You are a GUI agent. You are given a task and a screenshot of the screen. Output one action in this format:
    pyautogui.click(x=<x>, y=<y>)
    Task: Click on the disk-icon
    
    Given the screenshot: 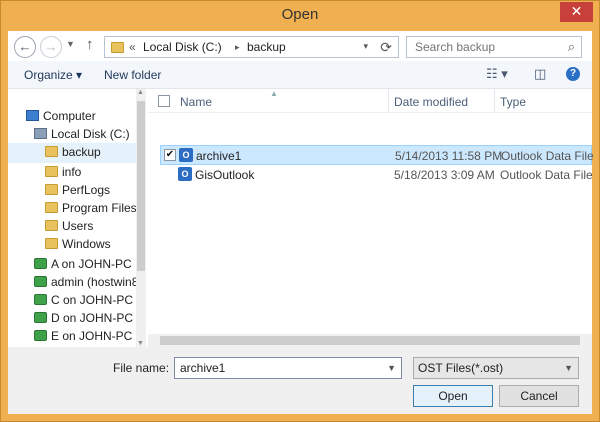 What is the action you would take?
    pyautogui.click(x=40, y=133)
    